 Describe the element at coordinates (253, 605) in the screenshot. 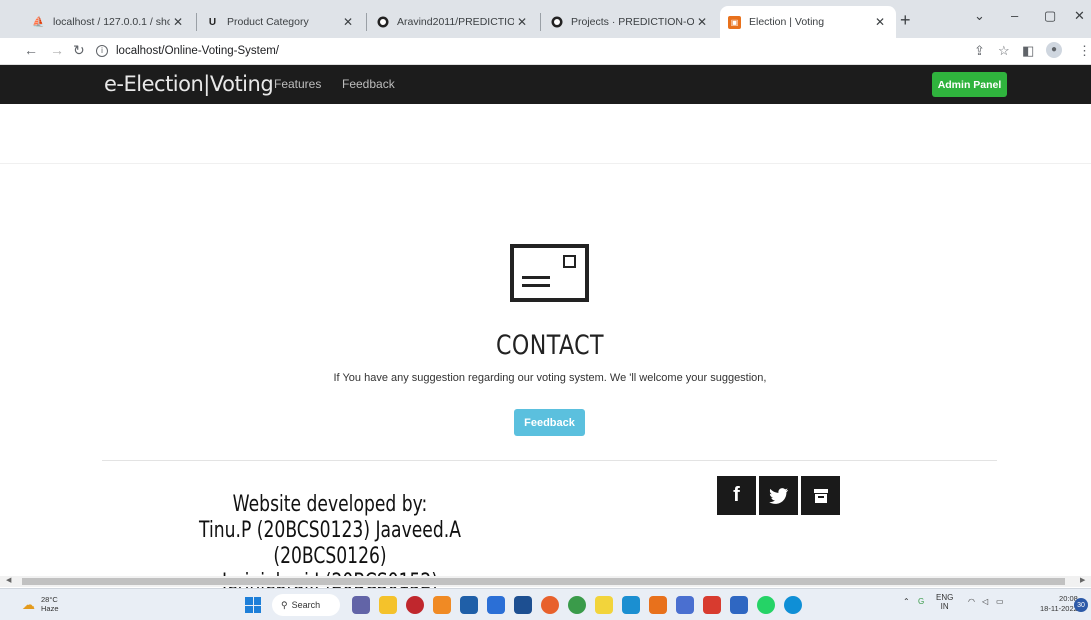

I see `windows-start-icon` at that location.